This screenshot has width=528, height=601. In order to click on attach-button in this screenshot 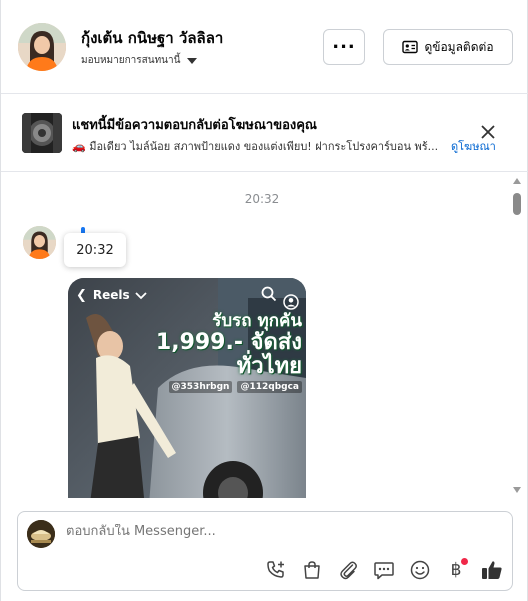, I will do `click(348, 570)`.